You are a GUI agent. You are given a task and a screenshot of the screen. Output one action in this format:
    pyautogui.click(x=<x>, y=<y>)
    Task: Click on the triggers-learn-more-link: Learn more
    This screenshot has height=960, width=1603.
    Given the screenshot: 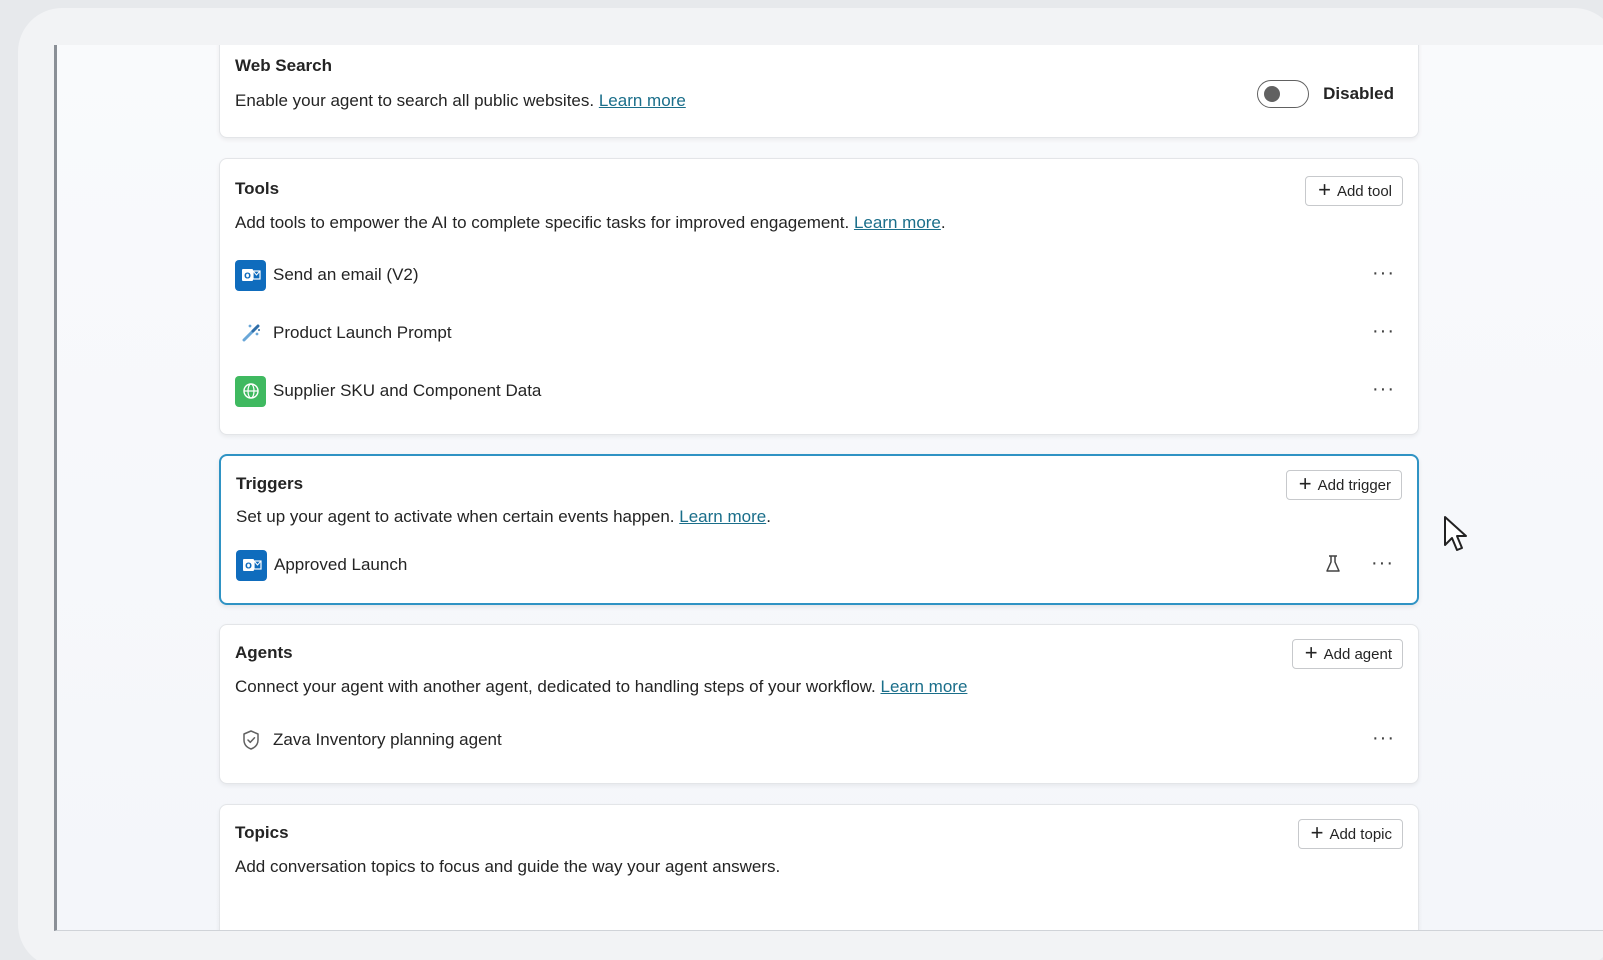 What is the action you would take?
    pyautogui.click(x=722, y=516)
    